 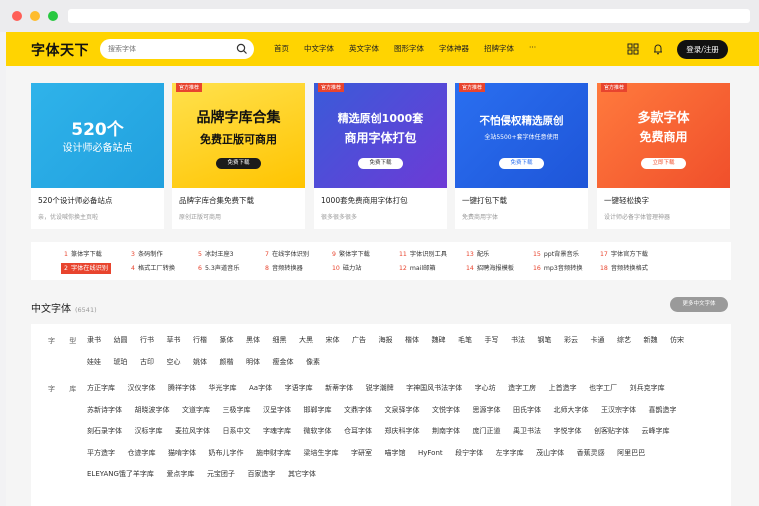 What do you see at coordinates (339, 389) in the screenshot?
I see `font-library-option: 新蒂字体` at bounding box center [339, 389].